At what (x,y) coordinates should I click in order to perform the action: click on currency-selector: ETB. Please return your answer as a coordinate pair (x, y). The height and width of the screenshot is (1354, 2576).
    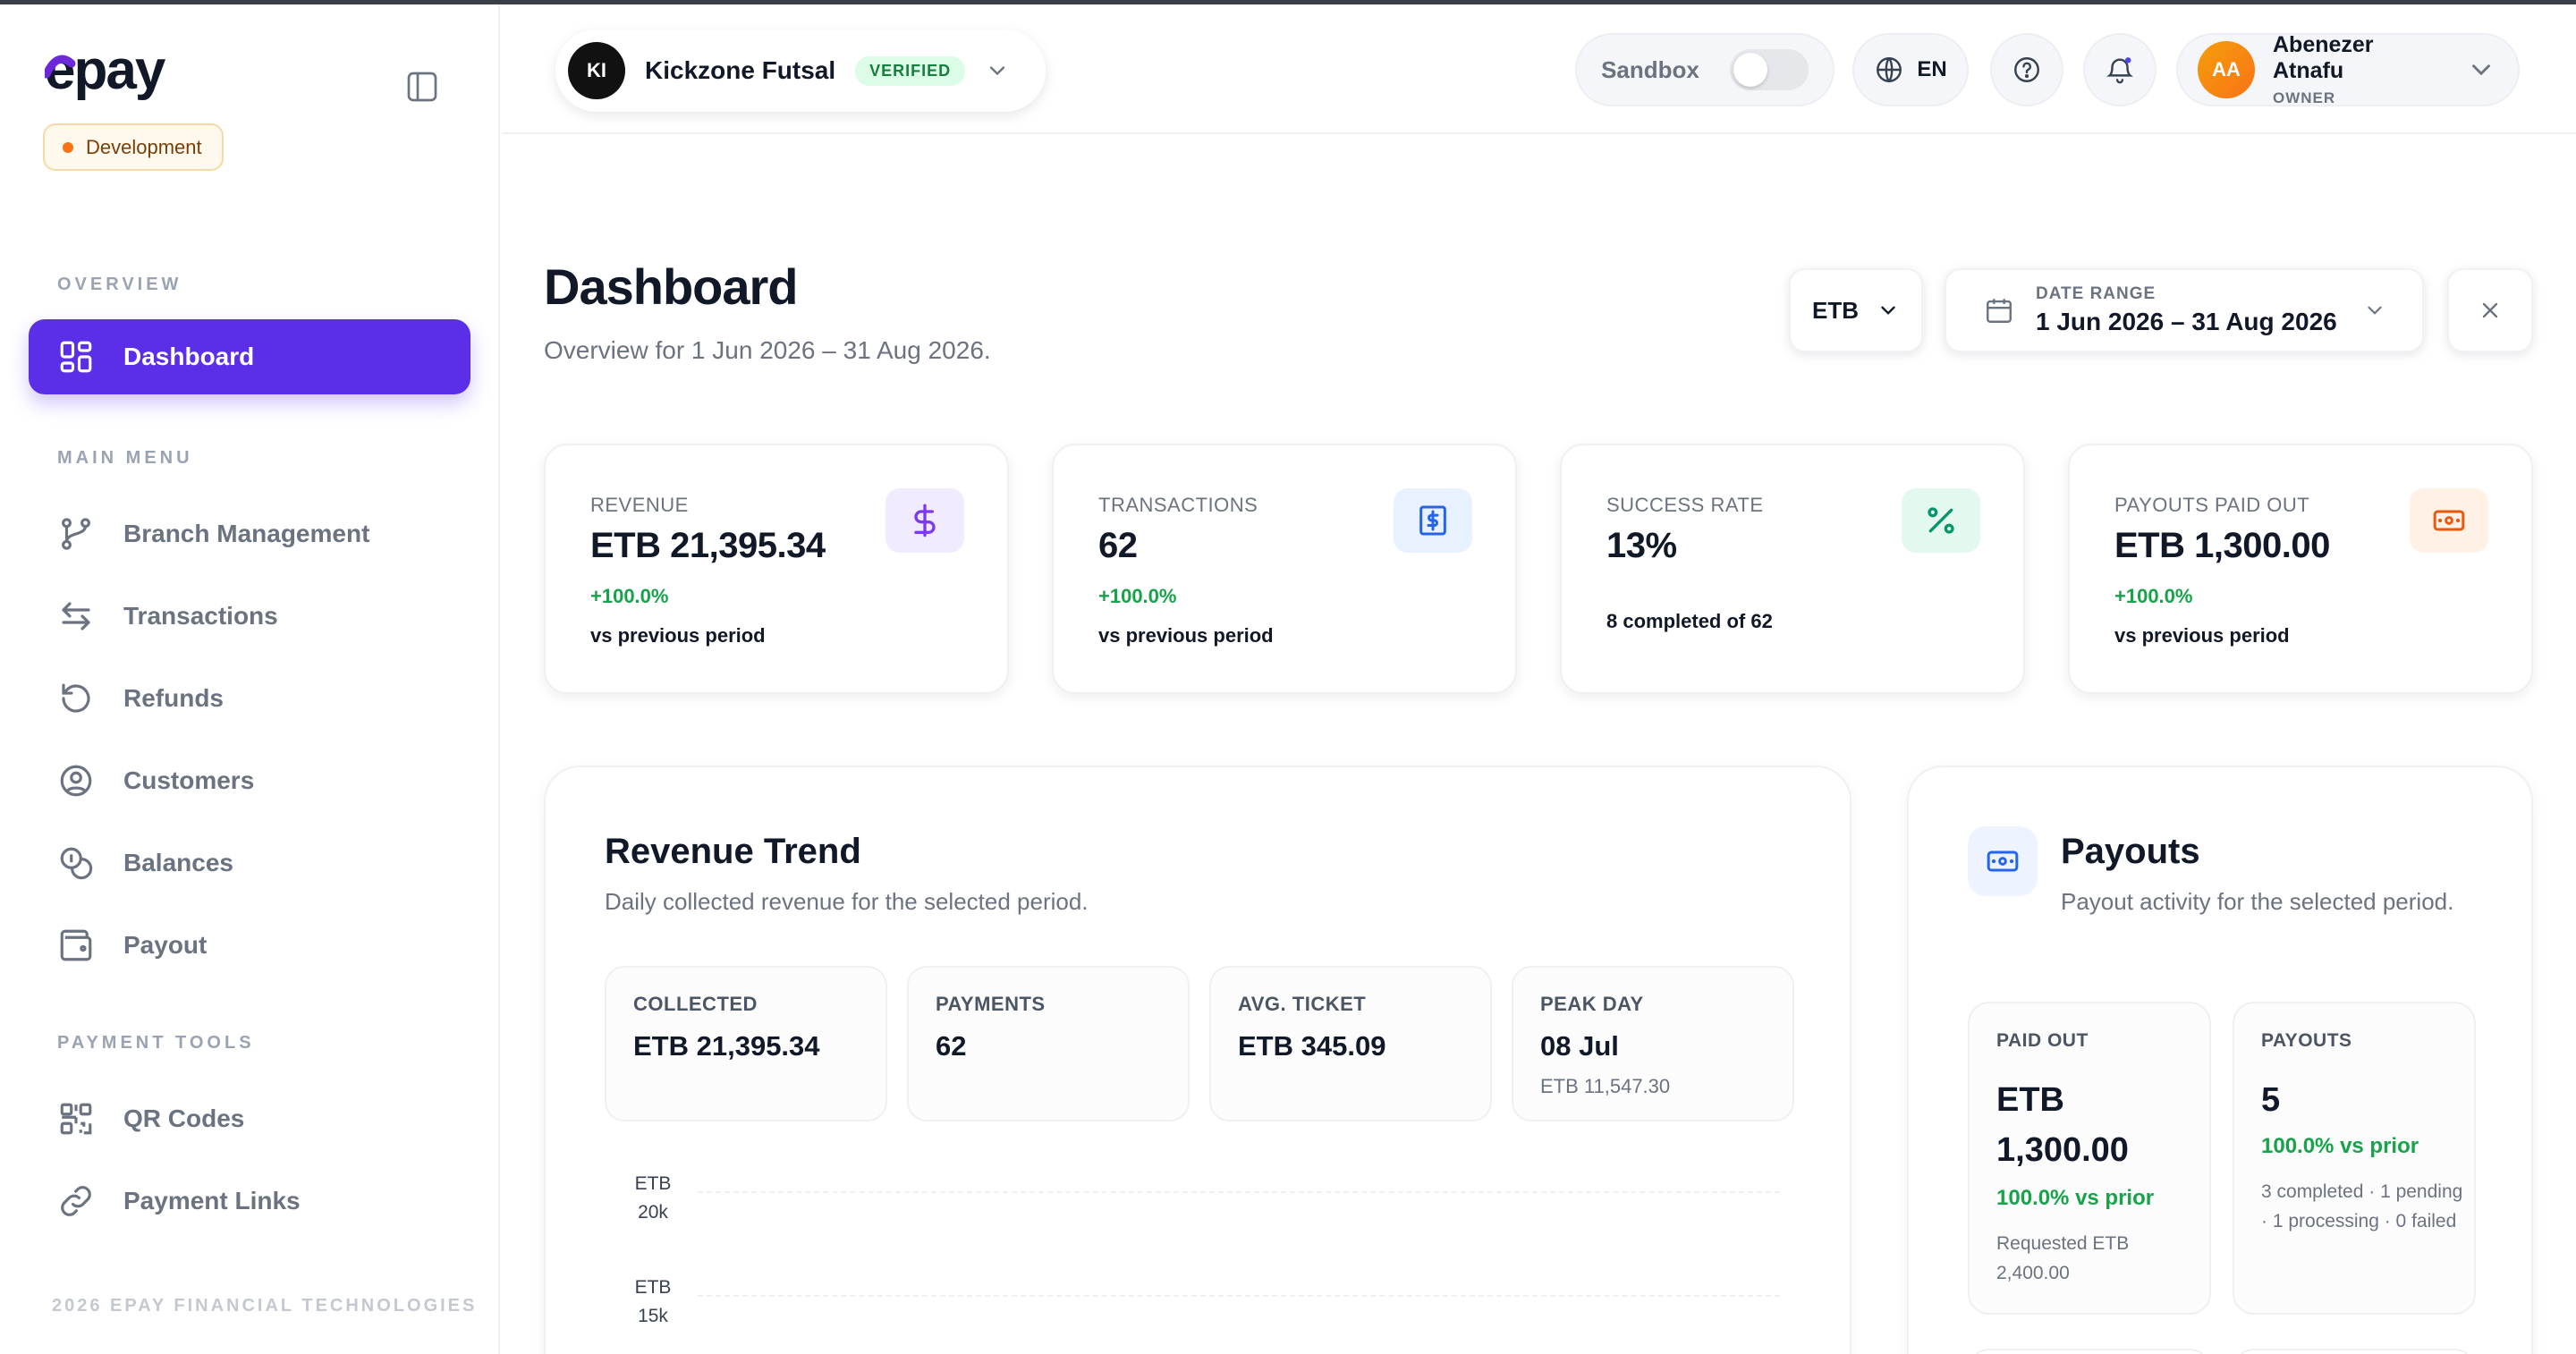
    Looking at the image, I should click on (1856, 310).